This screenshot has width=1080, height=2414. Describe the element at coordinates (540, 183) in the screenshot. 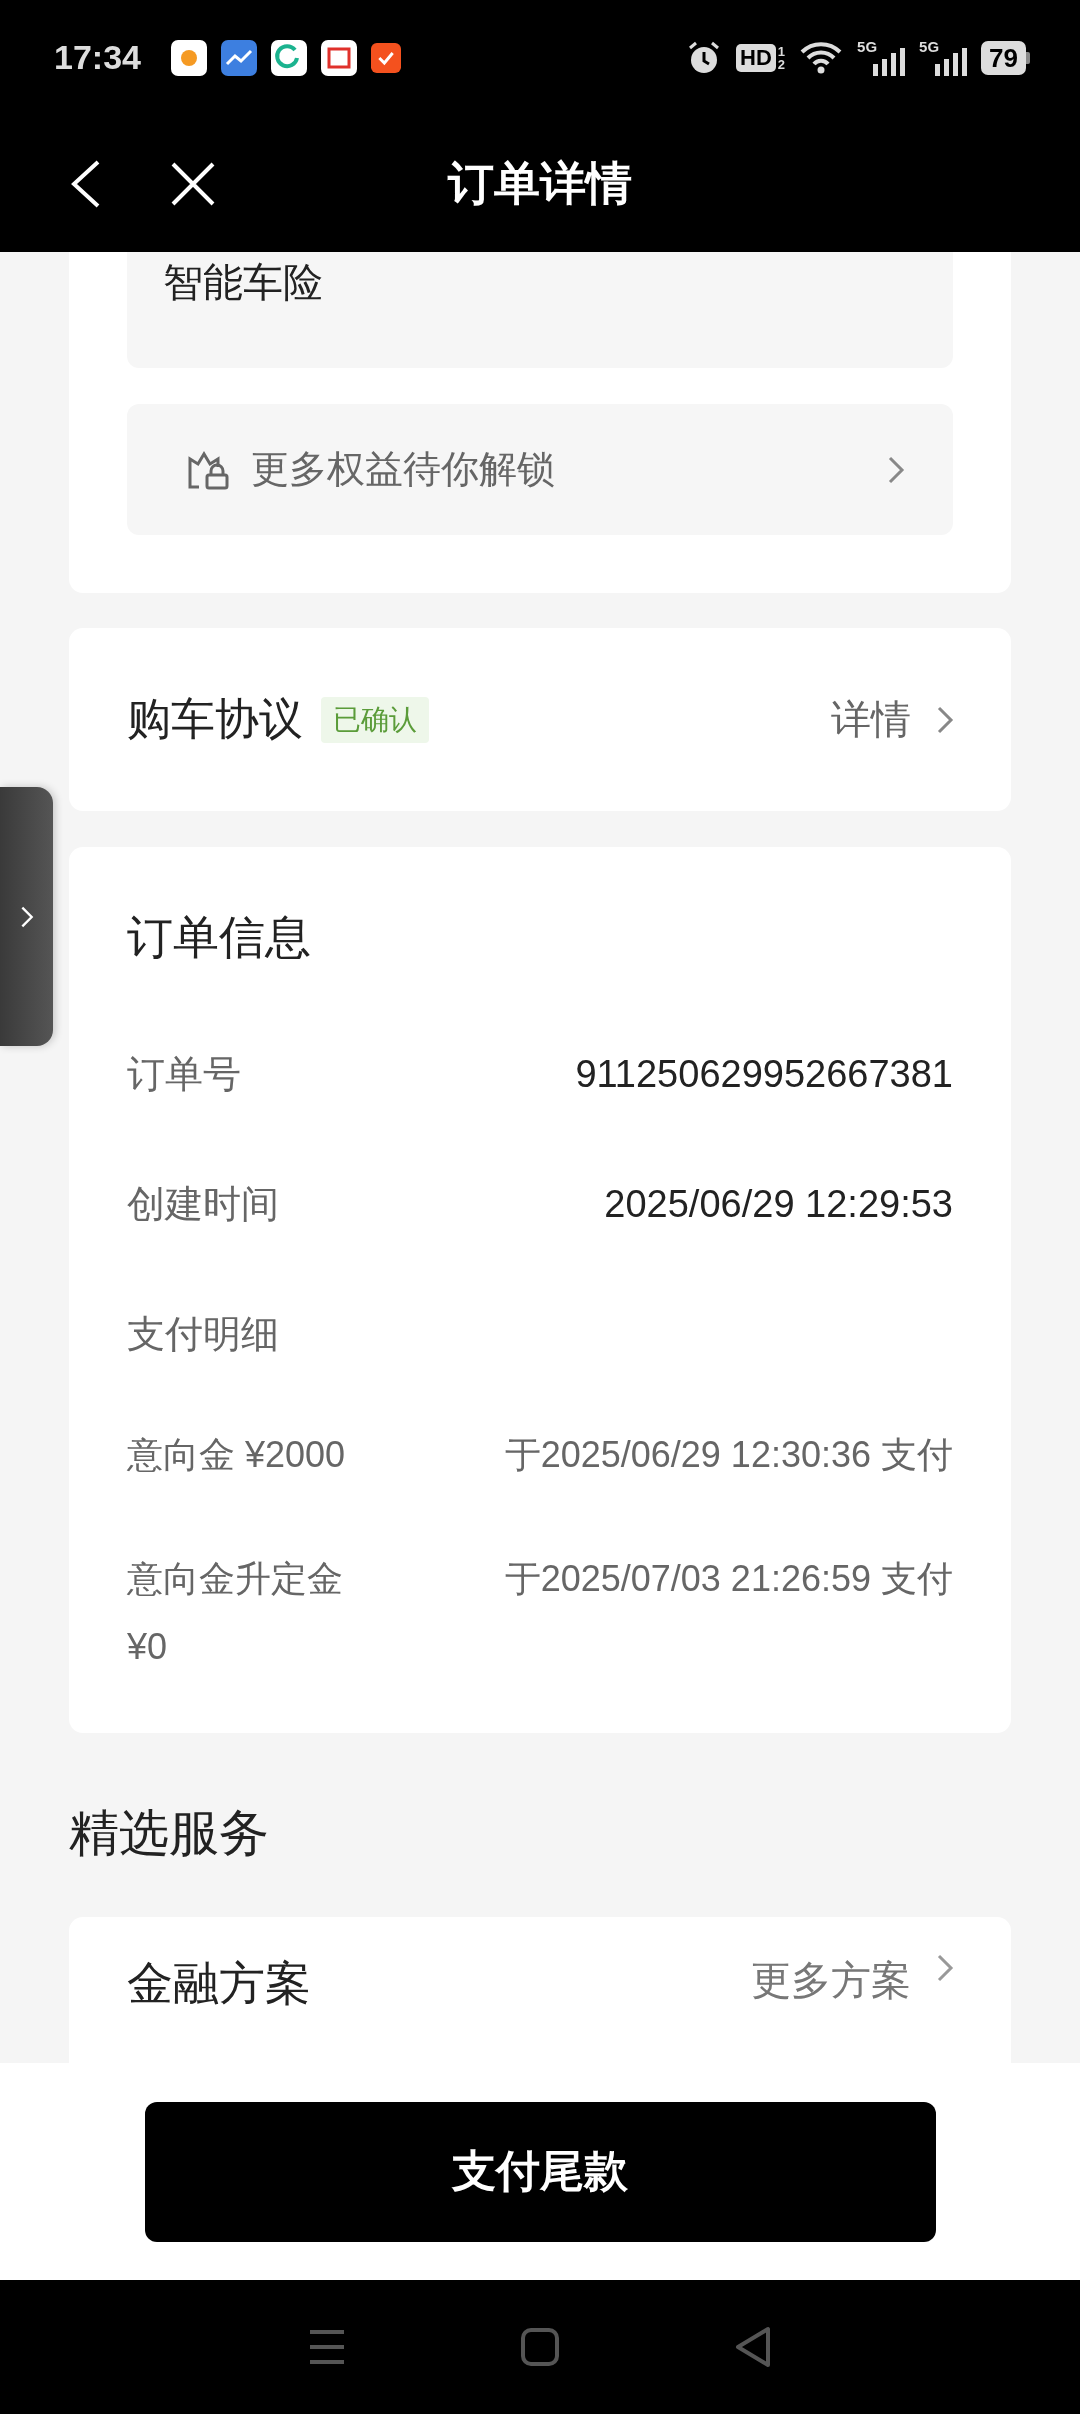

I see `page-title: 订单详情` at that location.